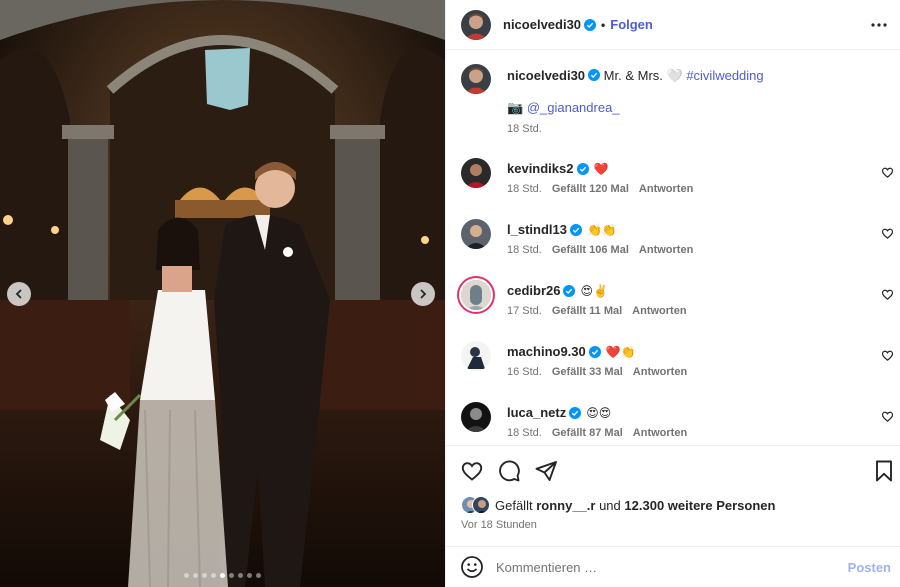  What do you see at coordinates (515, 107) in the screenshot?
I see `camera-emoji: 📷` at bounding box center [515, 107].